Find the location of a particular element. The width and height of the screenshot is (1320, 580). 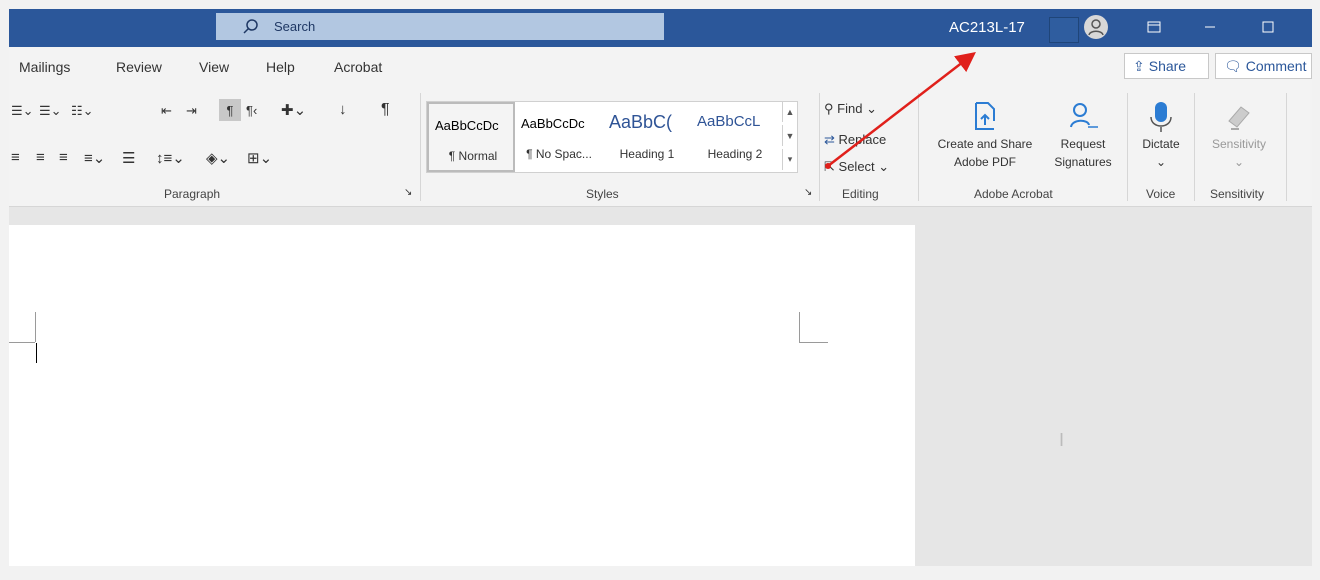

paragraph-group-label: Paragraph is located at coordinates (192, 194).